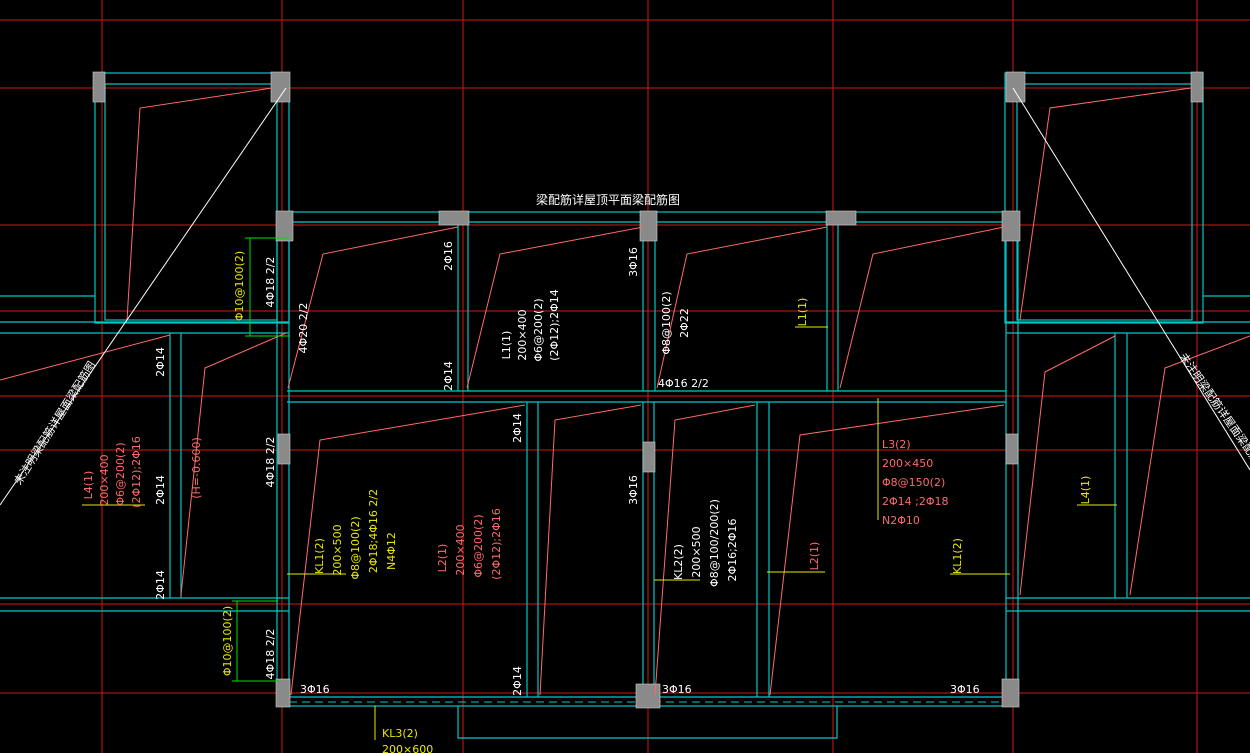 The height and width of the screenshot is (753, 1250). Describe the element at coordinates (337, 549) in the screenshot. I see `beam-KL1-line-2: 200×500` at that location.